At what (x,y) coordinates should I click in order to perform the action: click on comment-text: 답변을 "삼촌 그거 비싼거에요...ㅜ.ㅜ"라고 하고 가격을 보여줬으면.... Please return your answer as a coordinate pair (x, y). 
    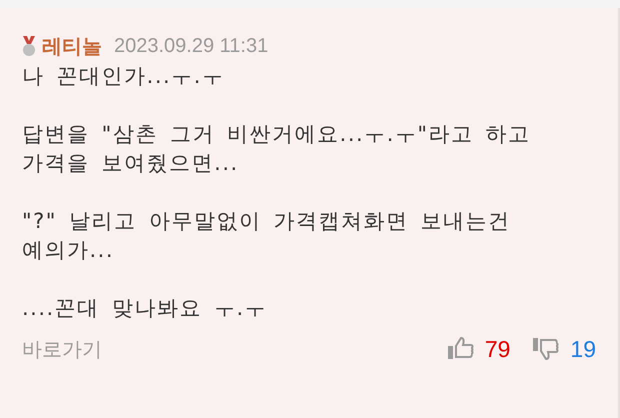
    Looking at the image, I should click on (277, 149).